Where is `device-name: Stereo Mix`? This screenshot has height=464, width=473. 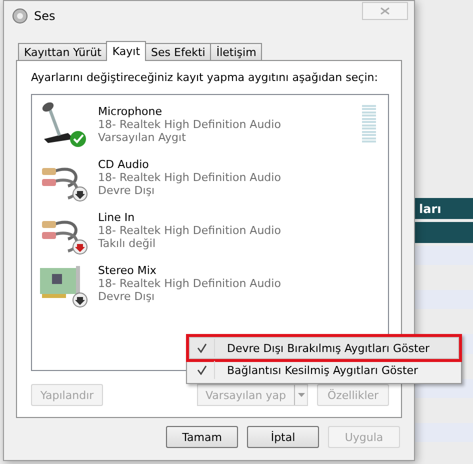 device-name: Stereo Mix is located at coordinates (128, 270).